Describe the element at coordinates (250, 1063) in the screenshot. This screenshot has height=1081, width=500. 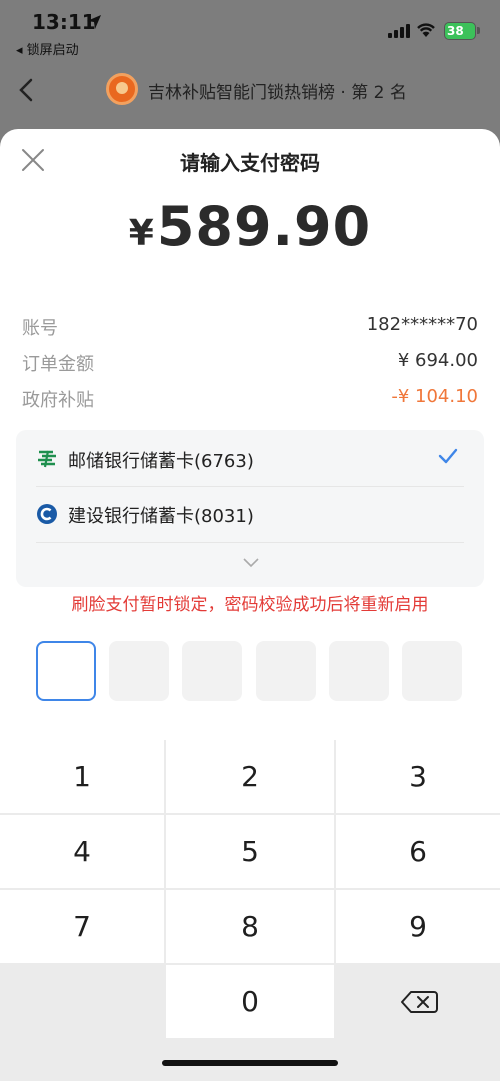
I see `home-indicator` at that location.